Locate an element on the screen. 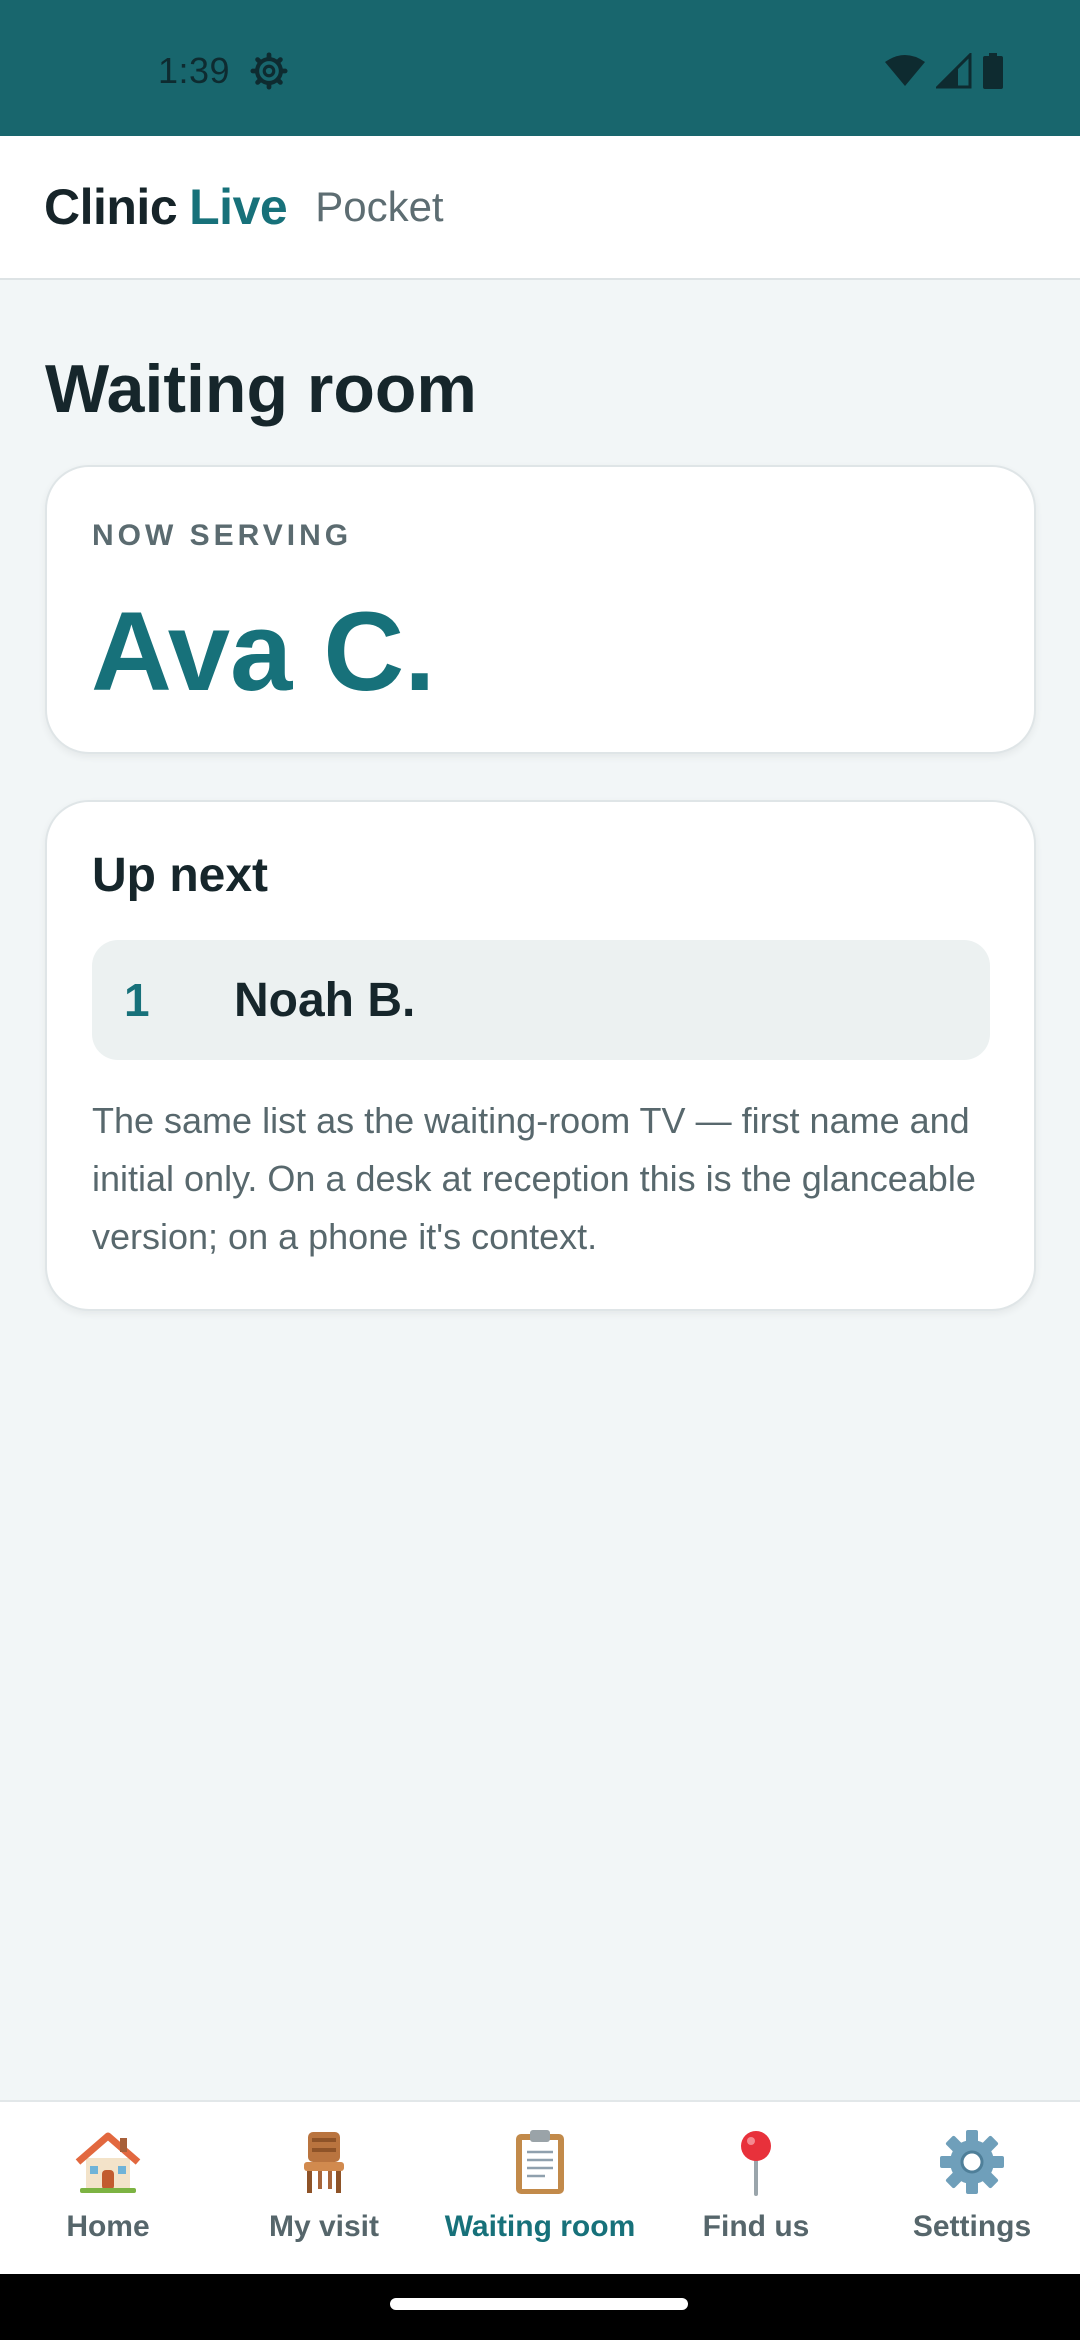 Image resolution: width=1080 pixels, height=2340 pixels. house-icon is located at coordinates (108, 2162).